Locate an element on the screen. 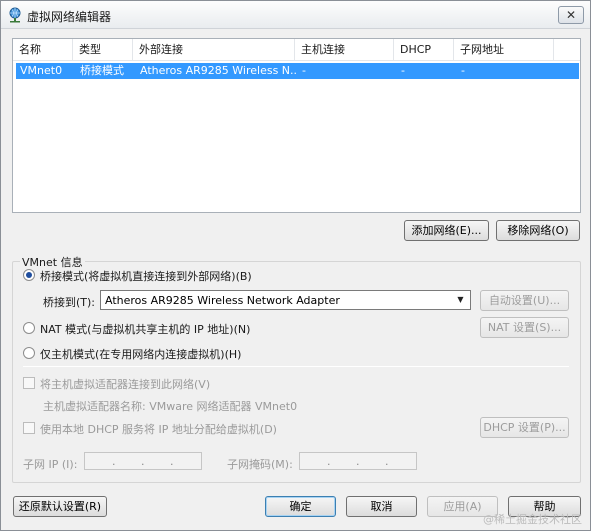  use-dhcp-checkbox is located at coordinates (29, 428).